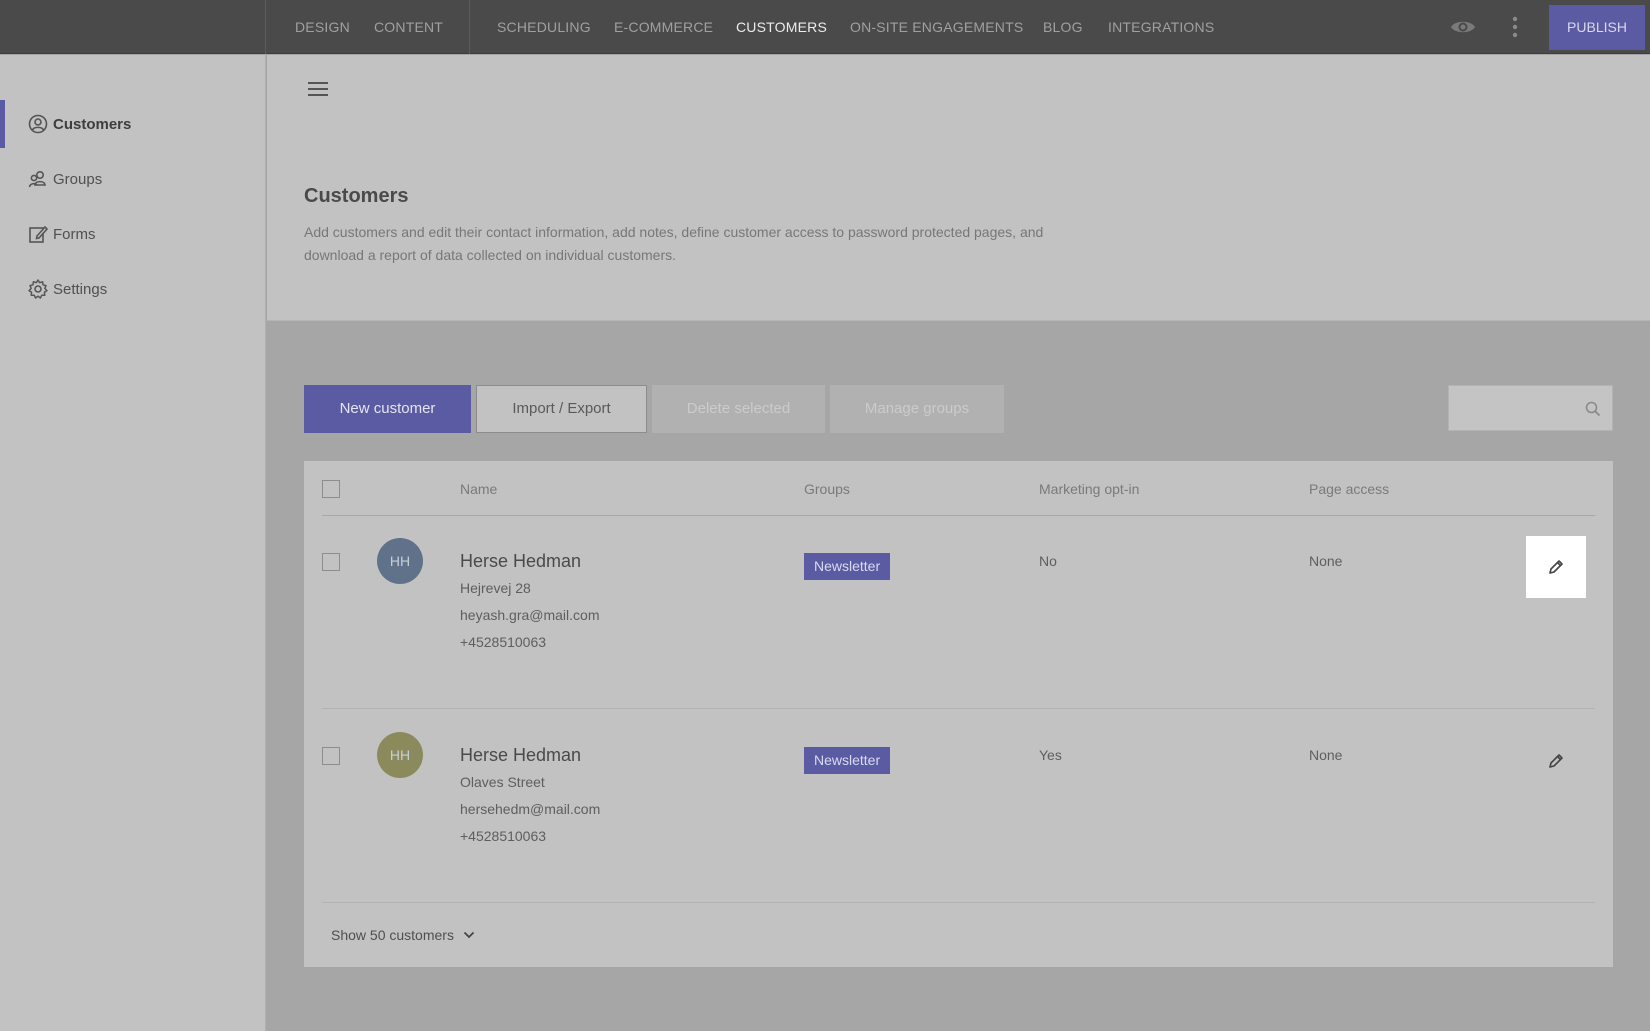  What do you see at coordinates (133, 179) in the screenshot?
I see `sidebar-item-groups: Groups` at bounding box center [133, 179].